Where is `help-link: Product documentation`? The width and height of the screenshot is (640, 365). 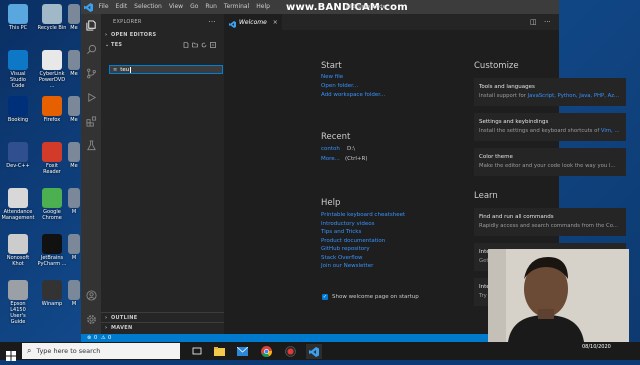
help-link: Product documentation is located at coordinates (353, 241).